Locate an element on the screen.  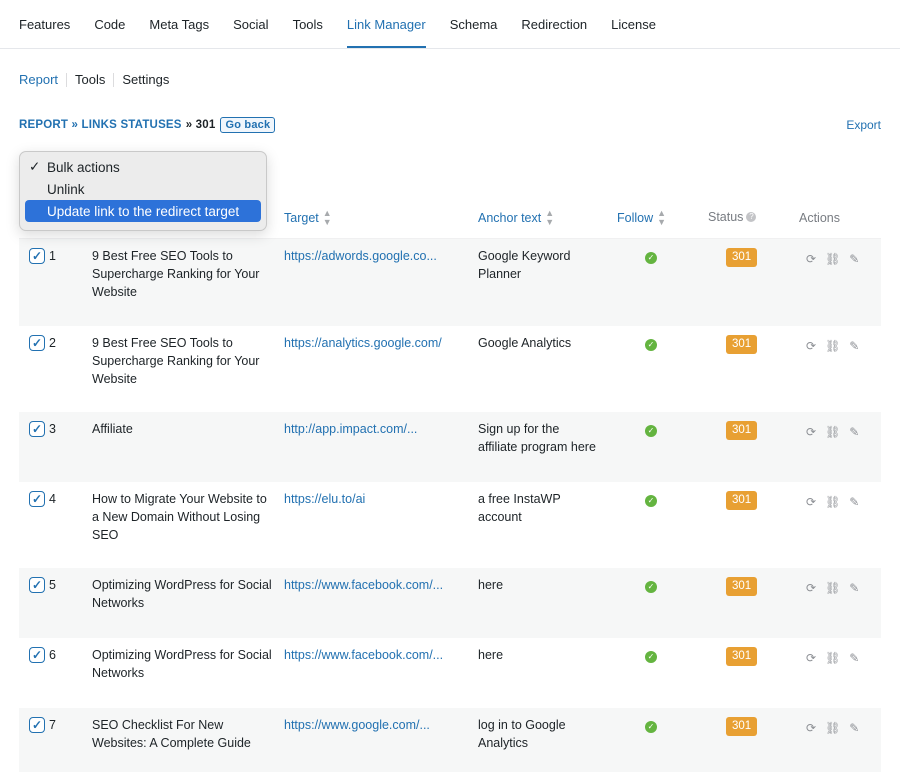
header-anchor-label: Anchor text is located at coordinates (510, 218).